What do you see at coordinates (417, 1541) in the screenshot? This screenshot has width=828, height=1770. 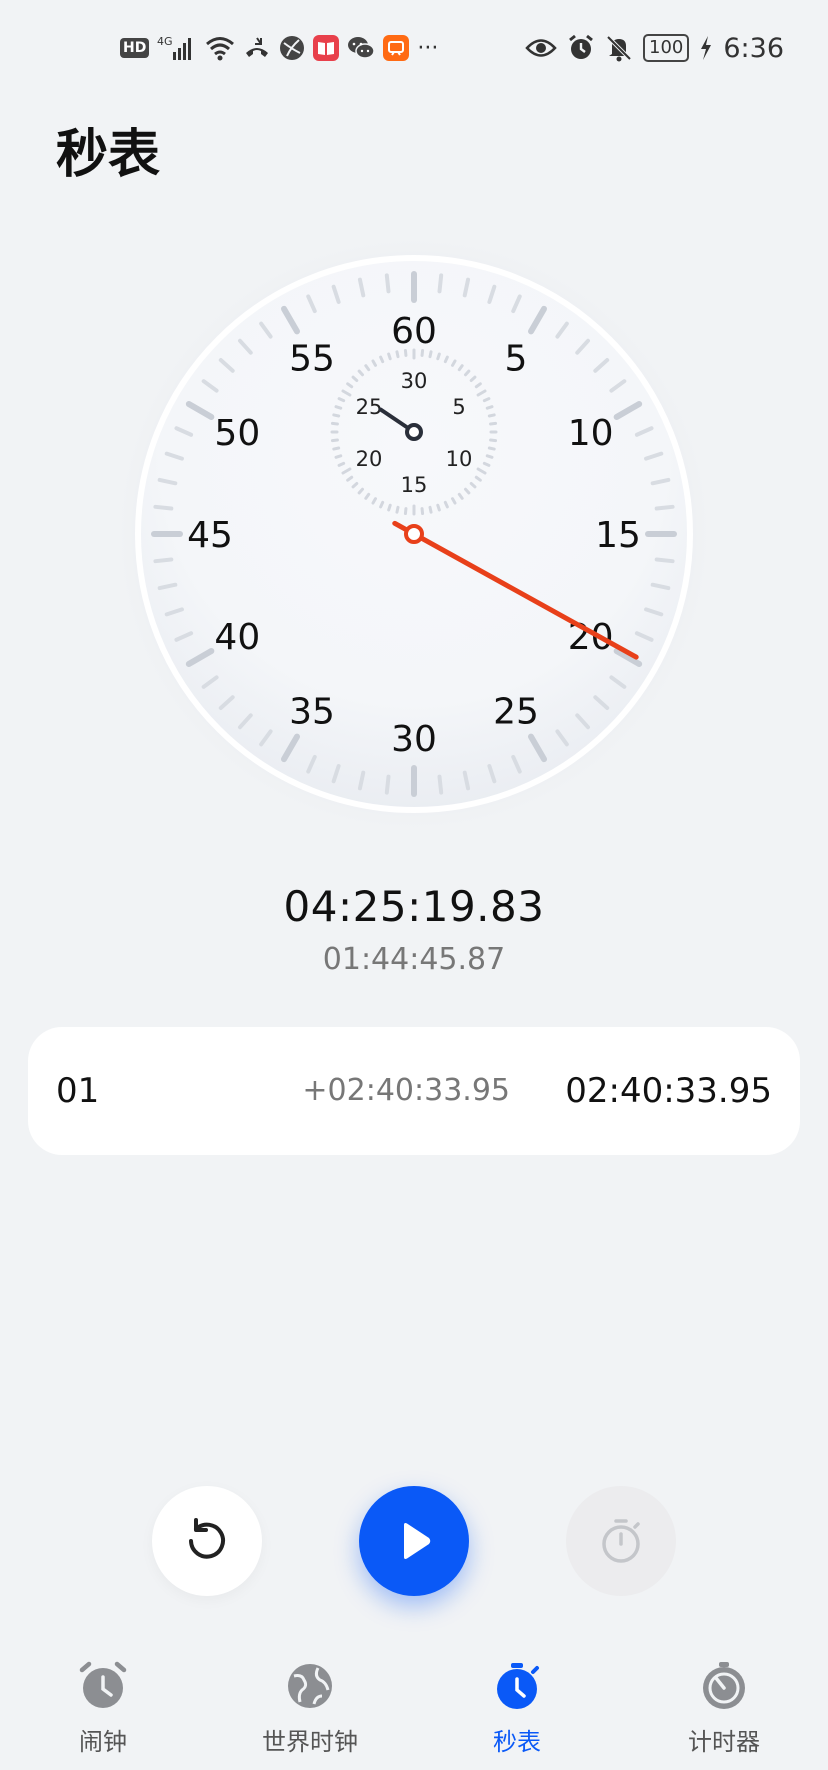 I see `play-icon` at bounding box center [417, 1541].